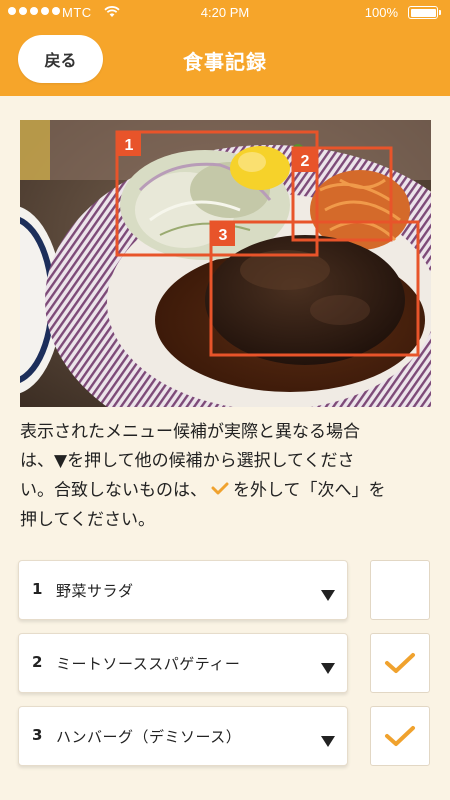 The height and width of the screenshot is (800, 450). What do you see at coordinates (381, 12) in the screenshot?
I see `battery-percentage: 100%` at bounding box center [381, 12].